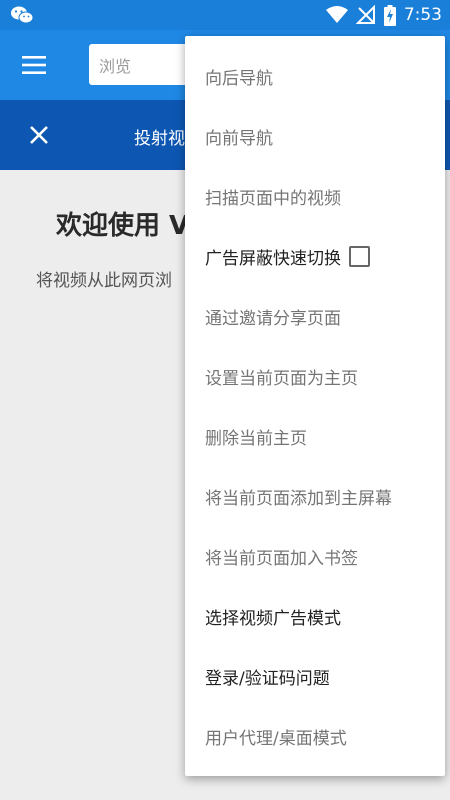  I want to click on menu-item-label: 向后导航, so click(239, 78).